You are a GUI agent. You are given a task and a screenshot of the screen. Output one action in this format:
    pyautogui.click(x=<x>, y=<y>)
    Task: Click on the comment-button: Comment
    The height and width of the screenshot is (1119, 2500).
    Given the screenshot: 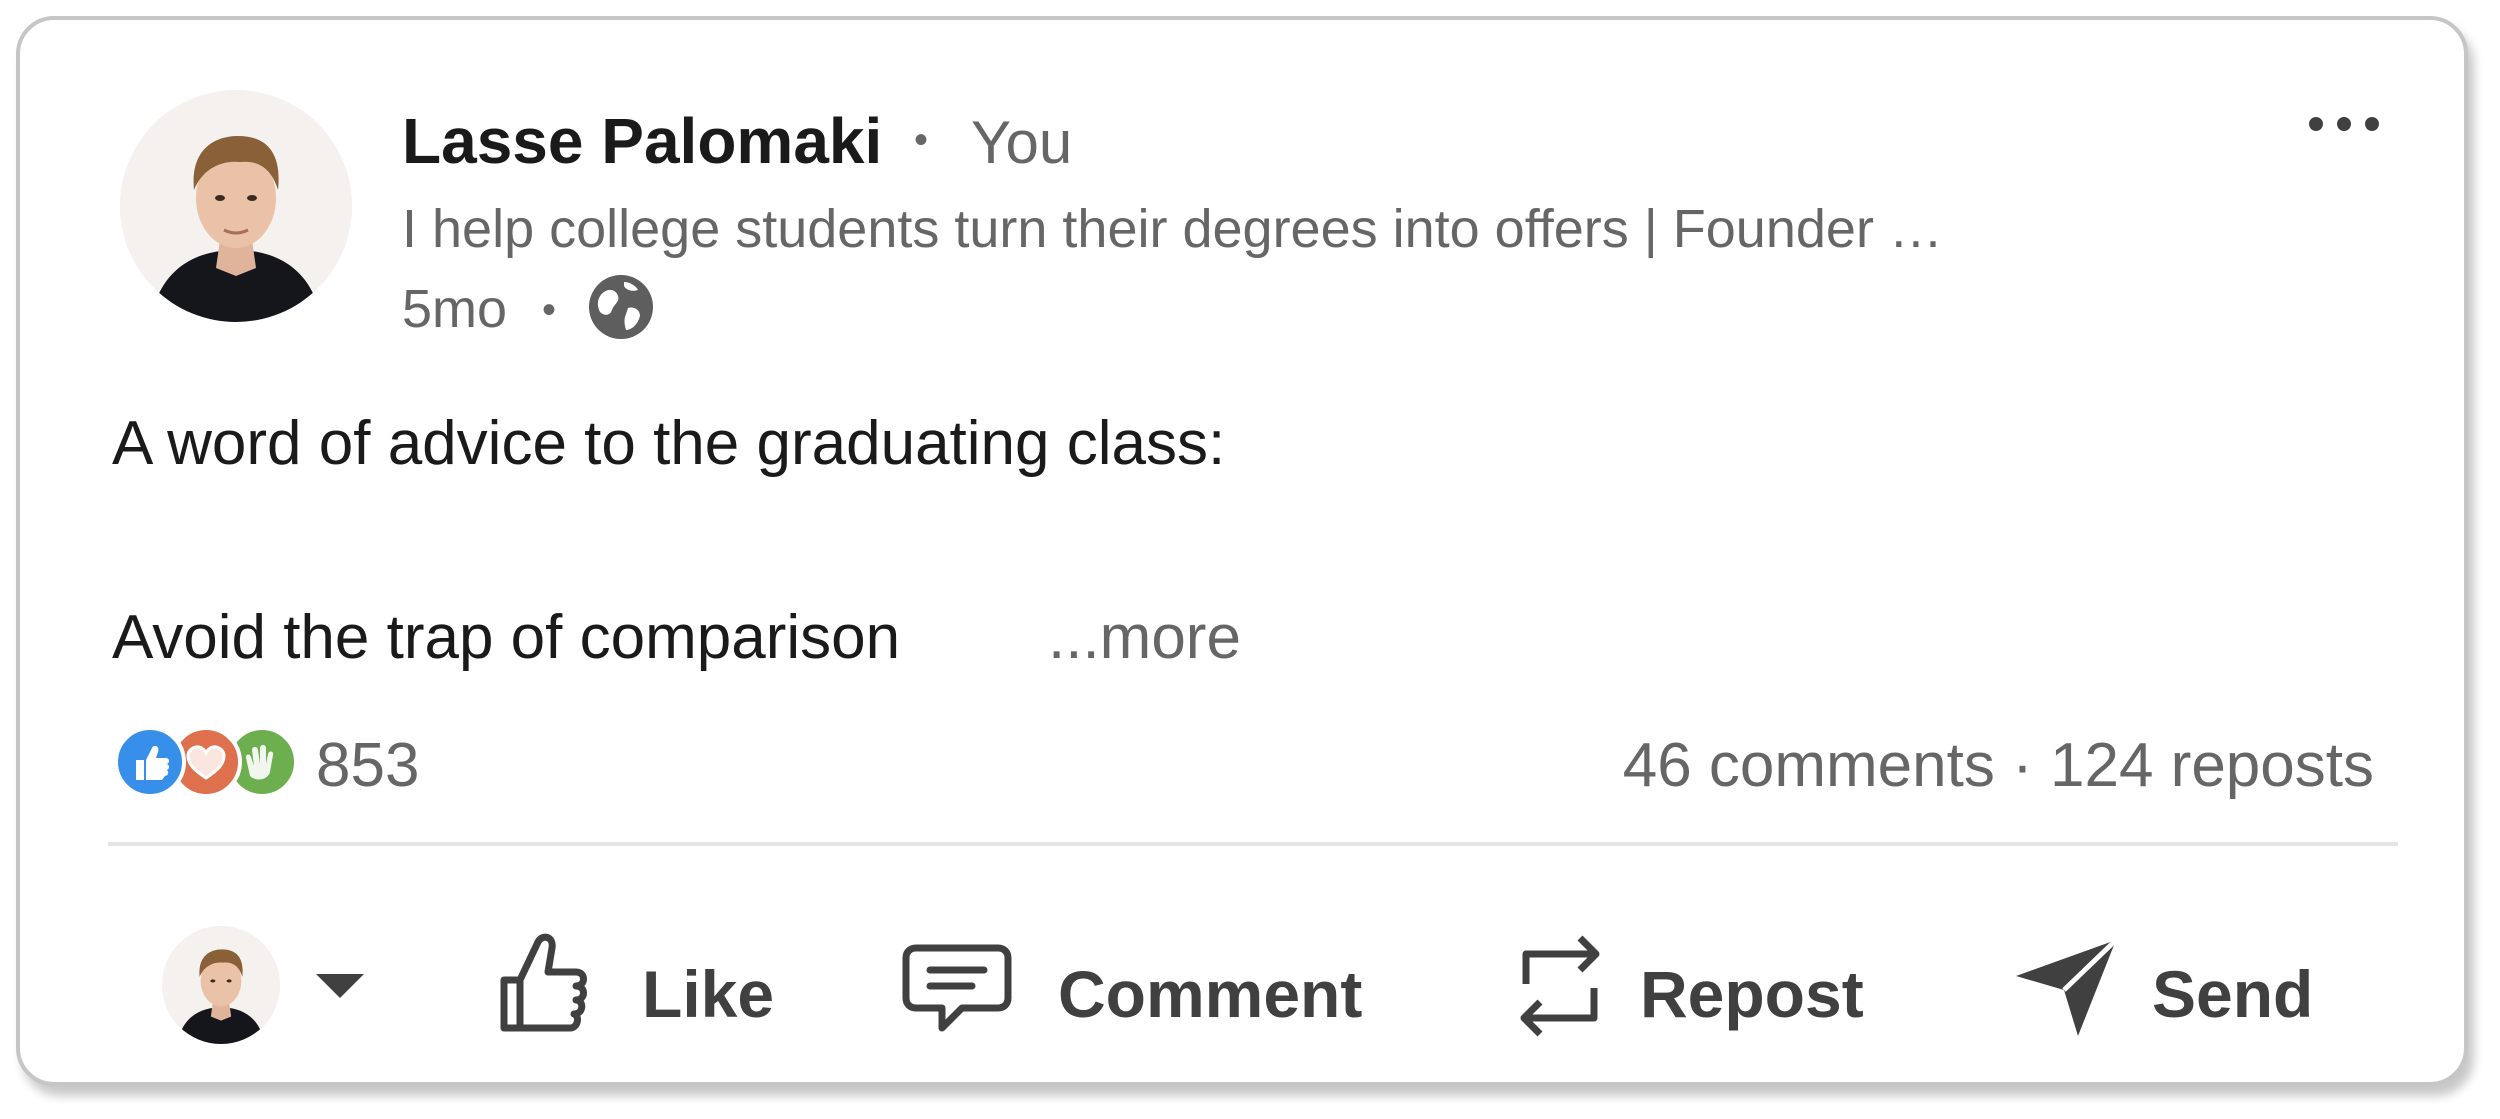 What is the action you would take?
    pyautogui.click(x=1142, y=985)
    